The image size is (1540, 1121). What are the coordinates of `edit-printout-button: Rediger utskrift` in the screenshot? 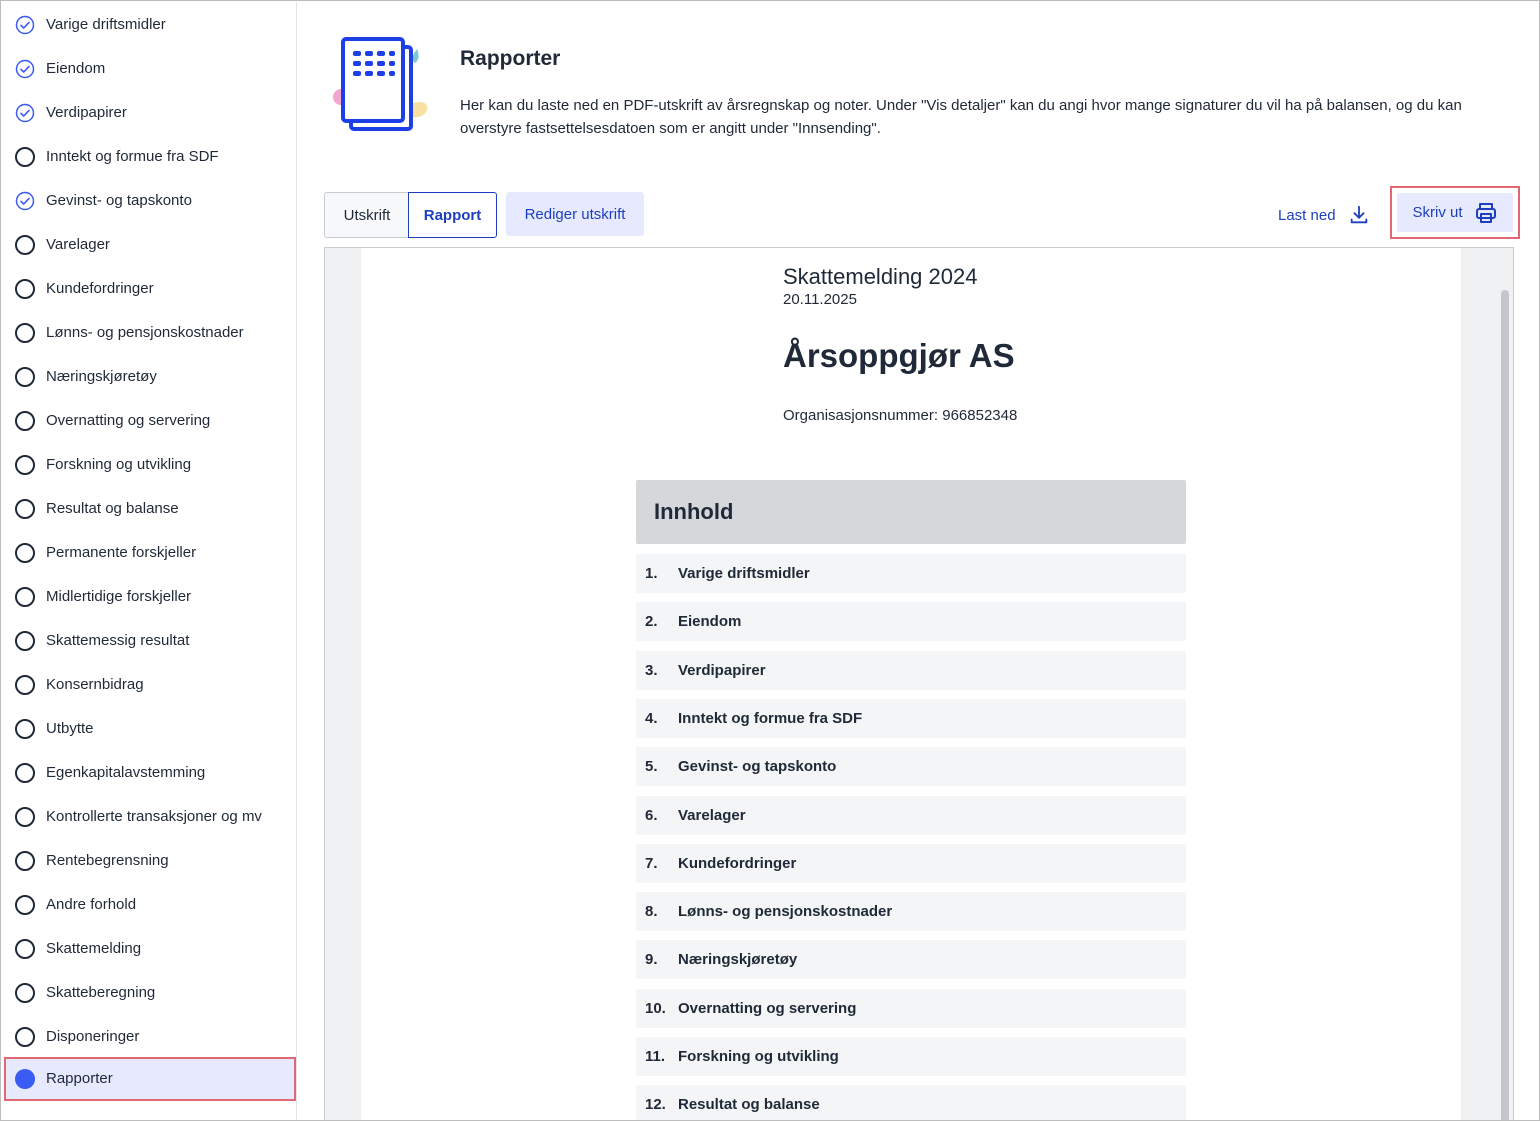 It's located at (575, 214).